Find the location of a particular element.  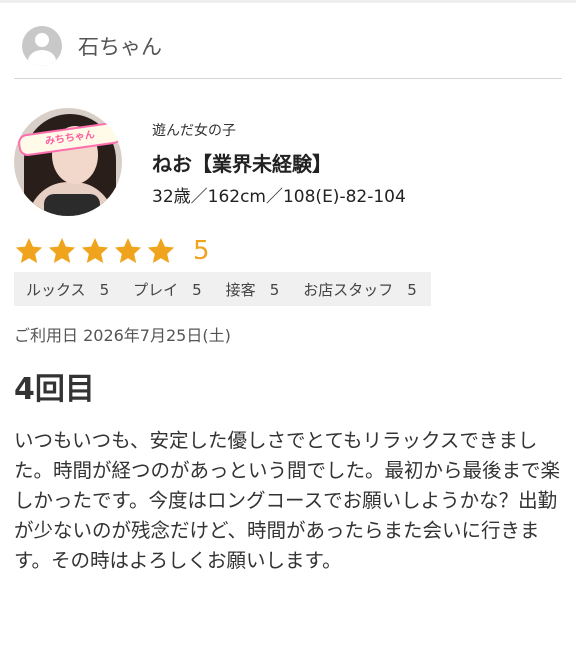

subrating-service: 接客 5 is located at coordinates (253, 289).